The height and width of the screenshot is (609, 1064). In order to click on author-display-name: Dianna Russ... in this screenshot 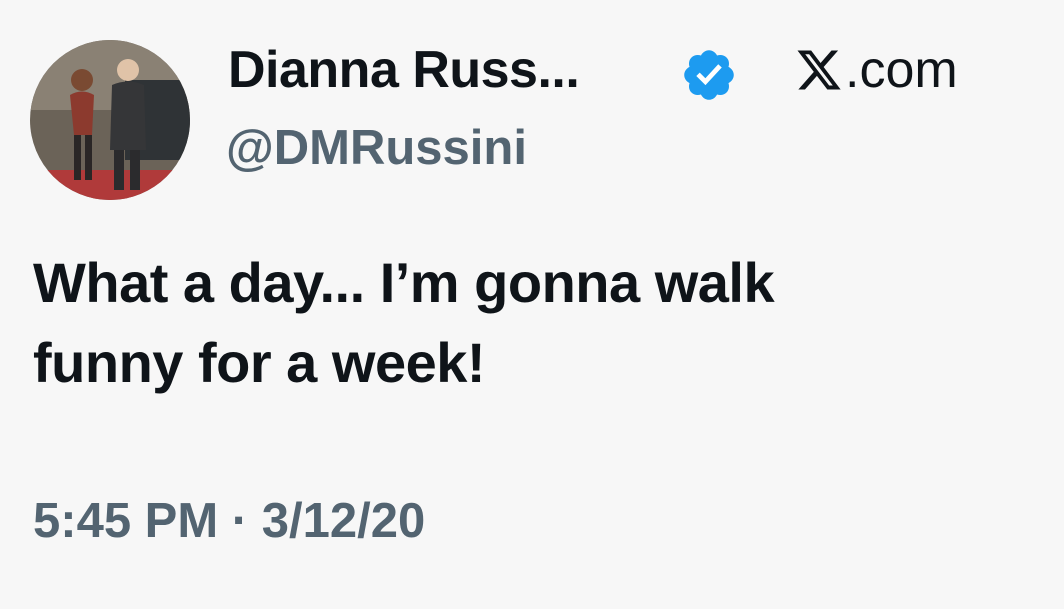, I will do `click(404, 70)`.